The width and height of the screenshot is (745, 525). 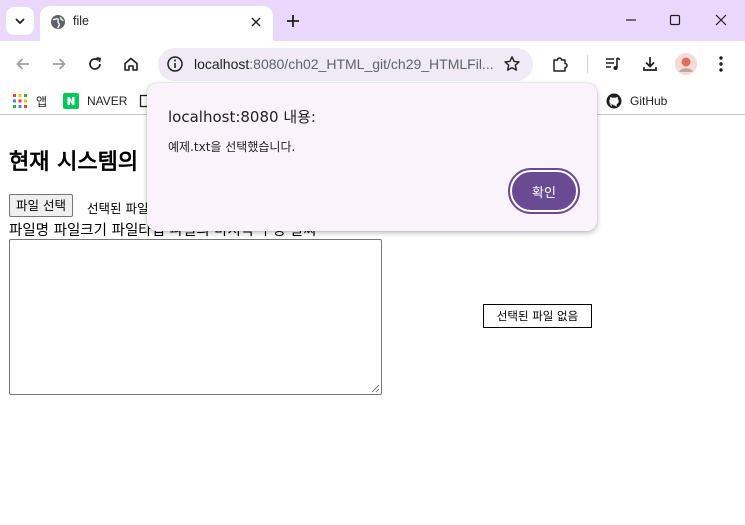 I want to click on close-window-icon, so click(x=720, y=20).